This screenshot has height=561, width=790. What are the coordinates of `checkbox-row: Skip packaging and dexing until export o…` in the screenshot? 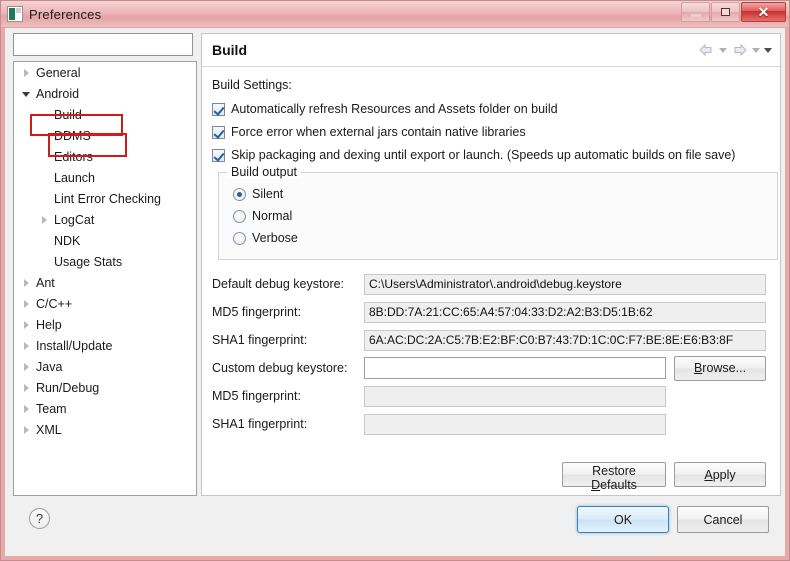 It's located at (489, 155).